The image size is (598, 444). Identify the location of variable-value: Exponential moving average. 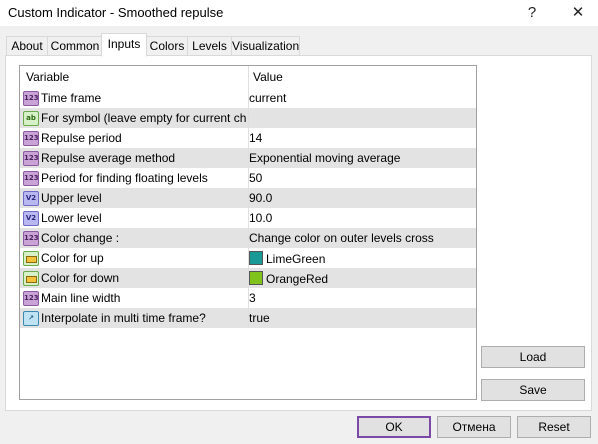
(360, 158).